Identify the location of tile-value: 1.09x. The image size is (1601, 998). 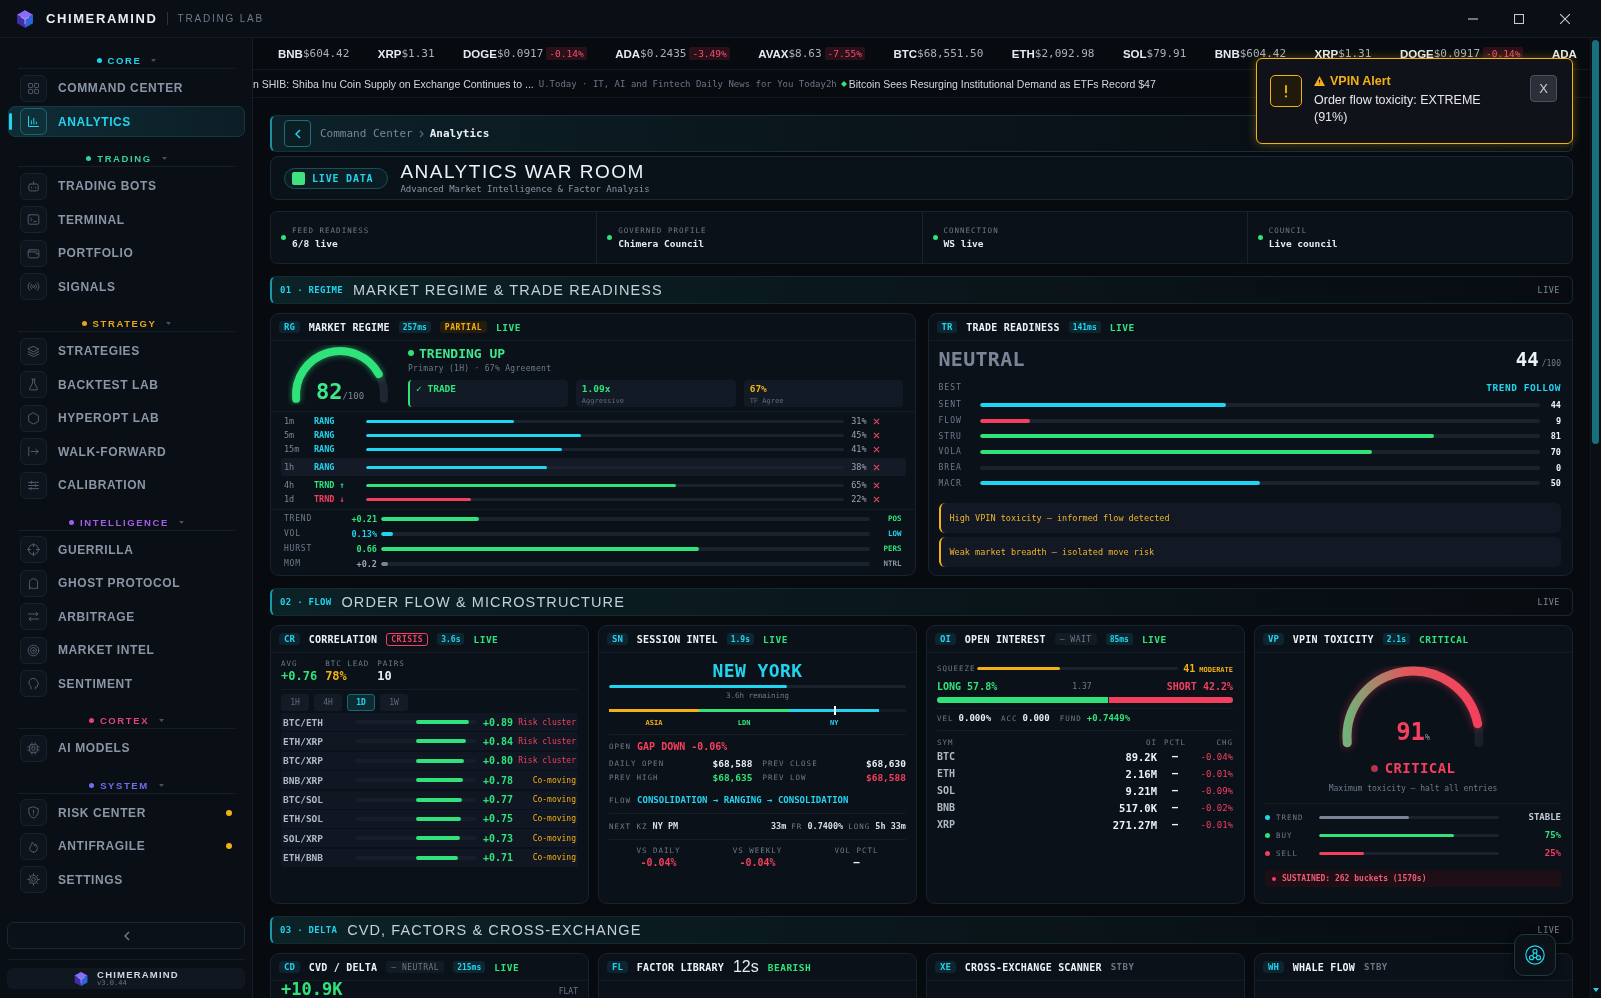
(596, 389).